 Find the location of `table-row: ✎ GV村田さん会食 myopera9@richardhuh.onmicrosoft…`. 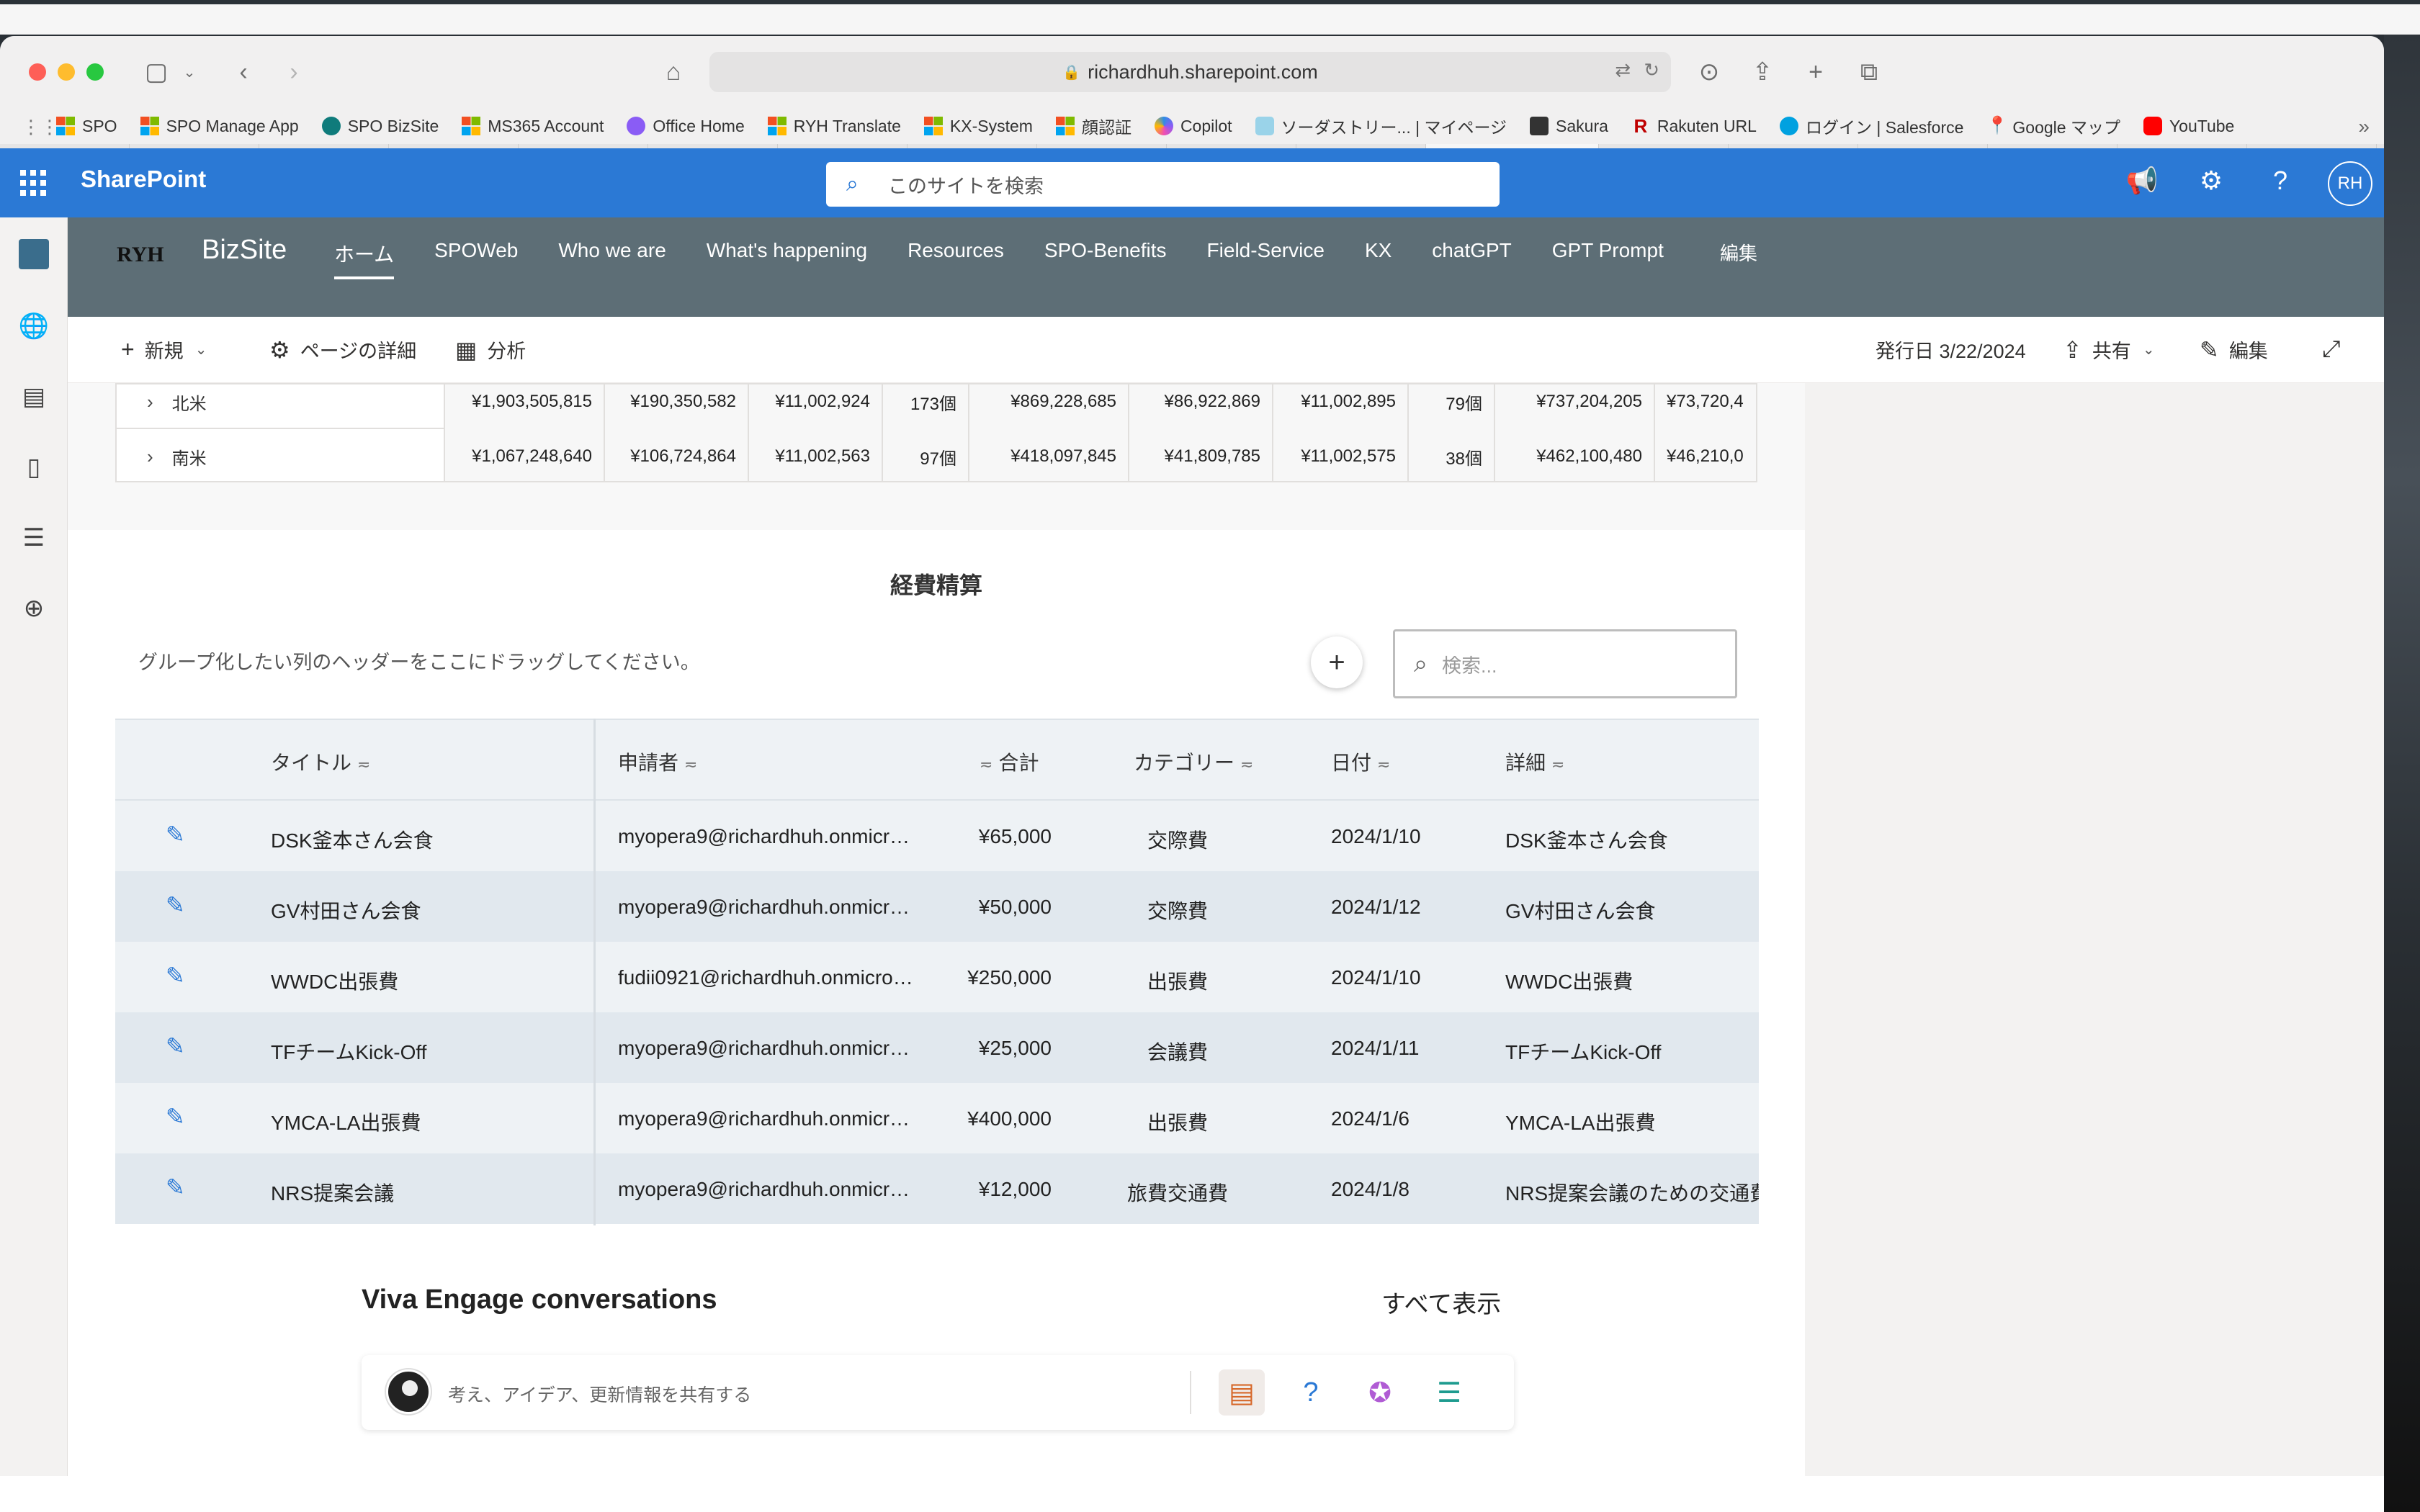

table-row: ✎ GV村田さん会食 myopera9@richardhuh.onmicrosoft… is located at coordinates (937, 906).